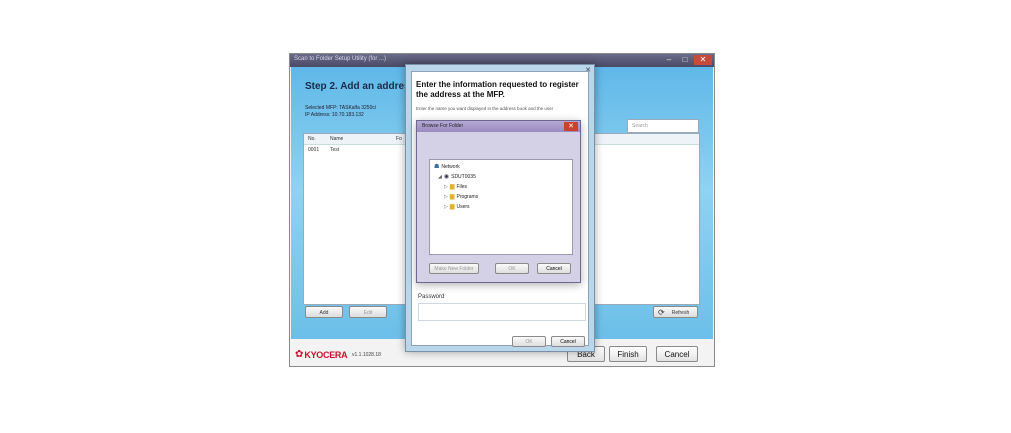 The width and height of the screenshot is (1011, 433). I want to click on kyocera-logo: ✿ KYOCERA, so click(321, 354).